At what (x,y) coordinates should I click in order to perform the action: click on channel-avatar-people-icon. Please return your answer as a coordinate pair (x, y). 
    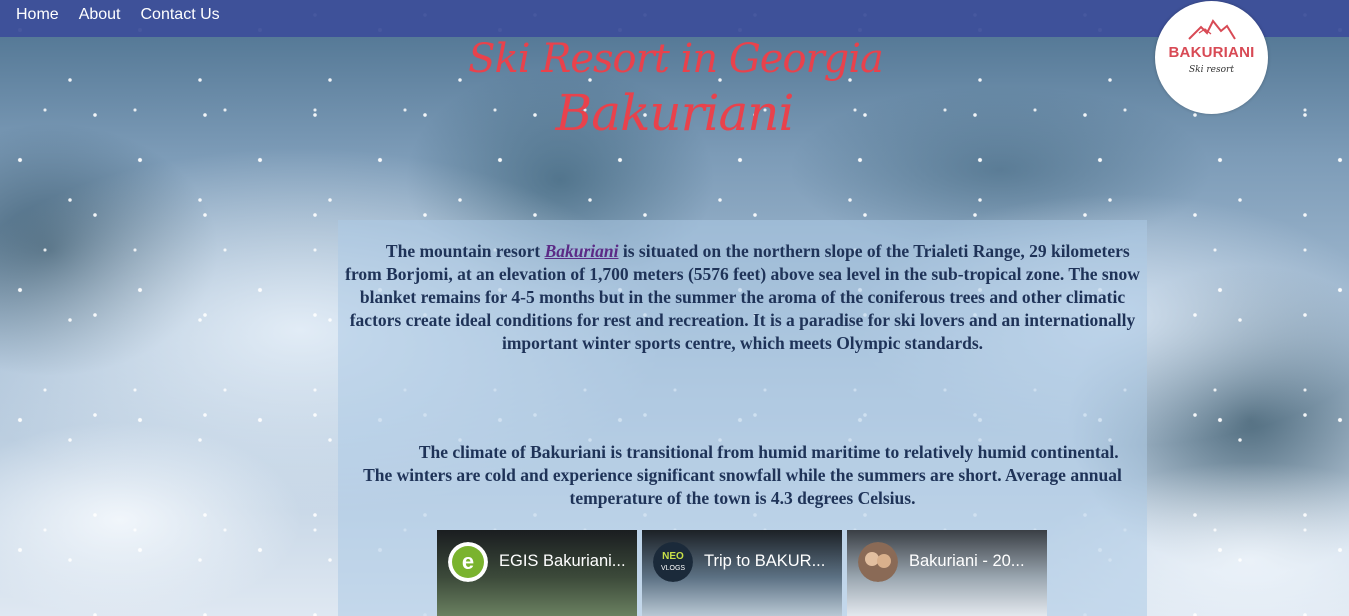
    Looking at the image, I should click on (878, 562).